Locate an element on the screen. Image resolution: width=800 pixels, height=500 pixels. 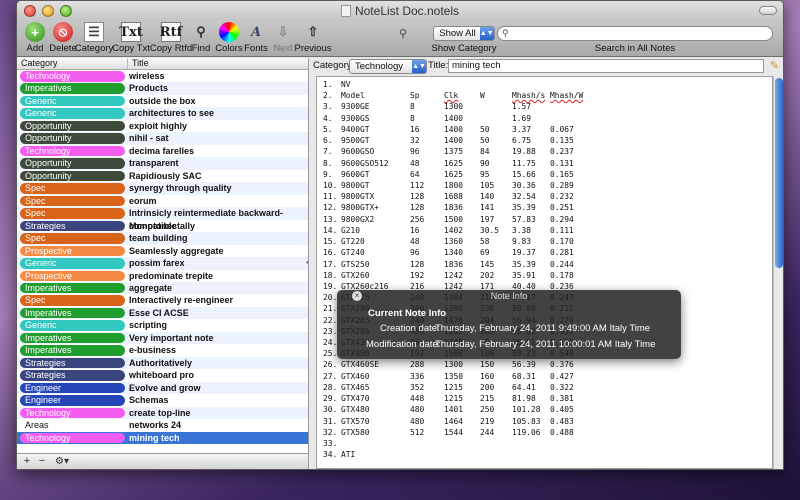
text-cell: 192 is located at coordinates (417, 275).